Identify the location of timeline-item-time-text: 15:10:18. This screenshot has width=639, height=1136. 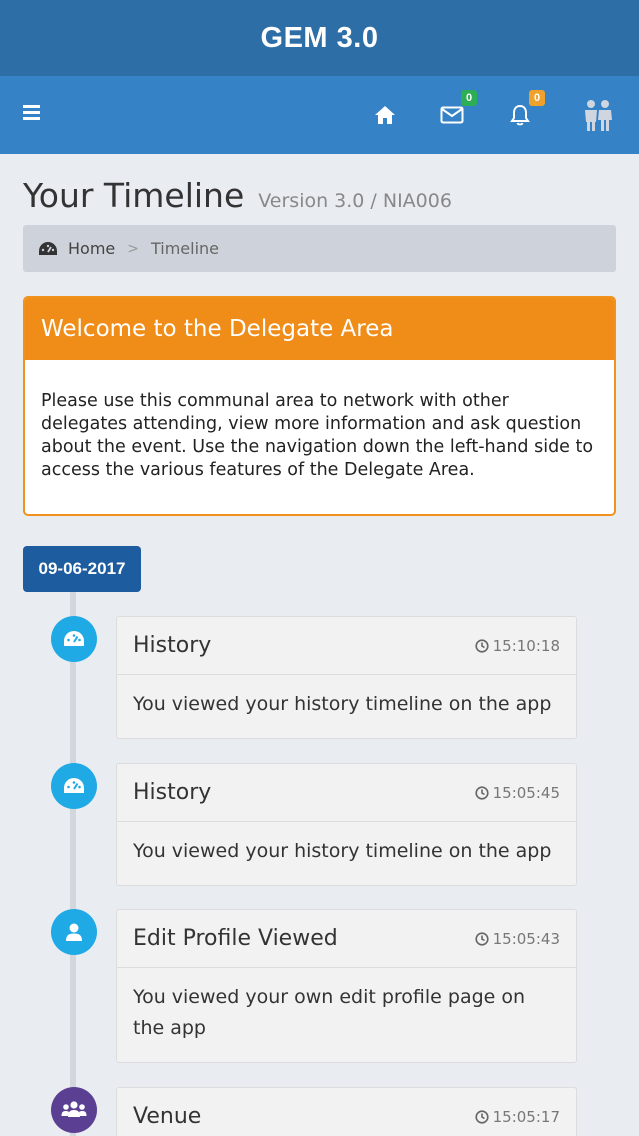
(526, 645).